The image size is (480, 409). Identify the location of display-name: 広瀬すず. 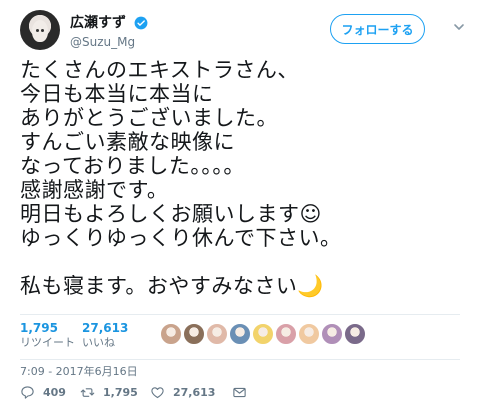
(98, 23).